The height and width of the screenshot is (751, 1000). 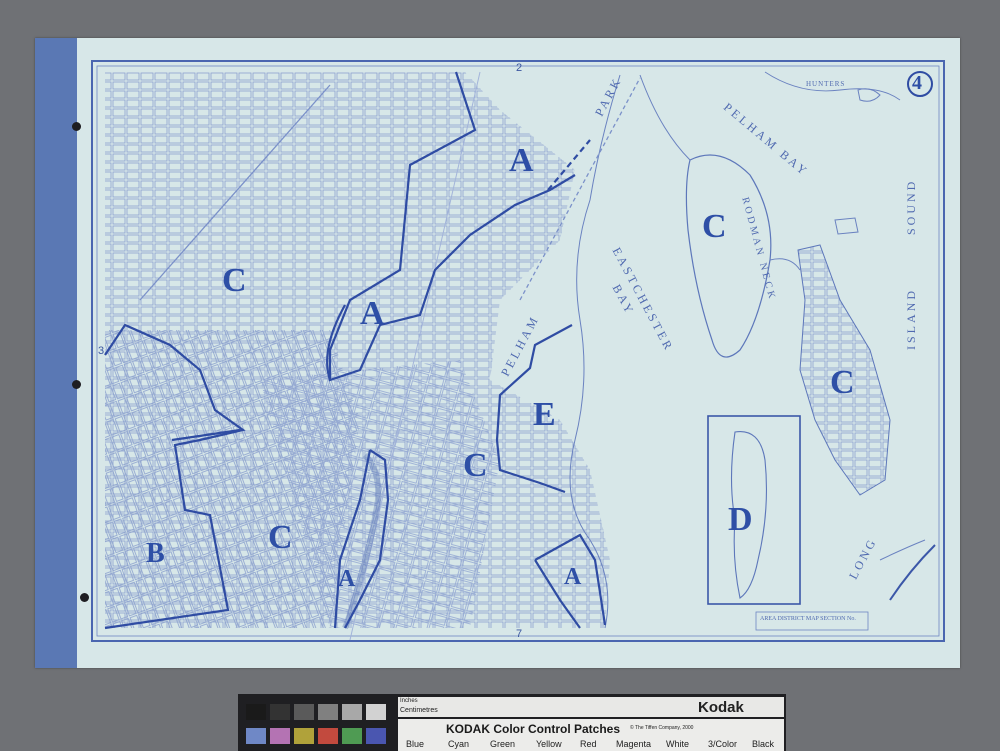 What do you see at coordinates (234, 280) in the screenshot?
I see `zone-label-c-northwest: C` at bounding box center [234, 280].